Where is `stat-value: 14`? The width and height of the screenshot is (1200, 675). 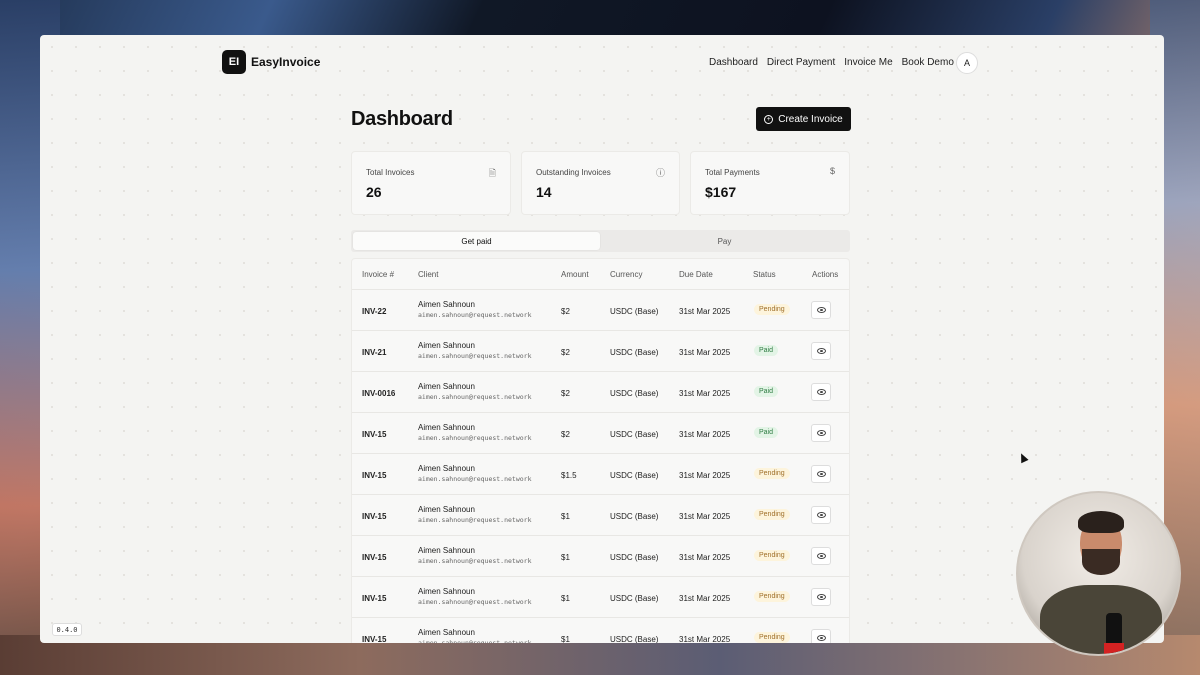
stat-value: 14 is located at coordinates (544, 192).